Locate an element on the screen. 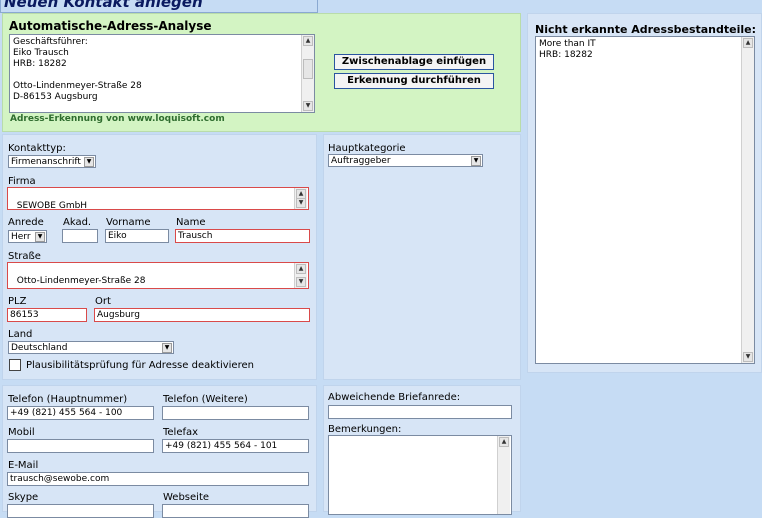 This screenshot has height=518, width=762. land-value: Deutschland is located at coordinates (39, 348).